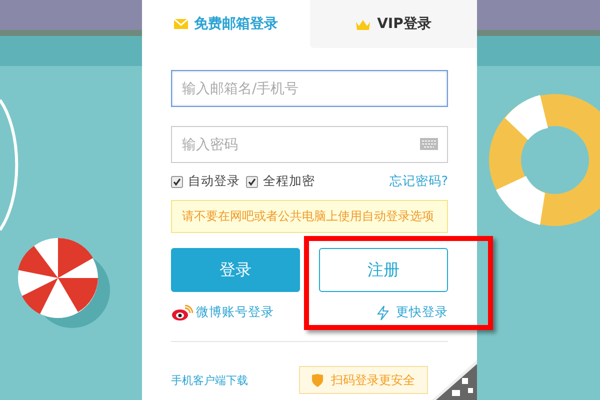 This screenshot has height=400, width=600. I want to click on weibo-login-link: 微博账号登录, so click(222, 312).